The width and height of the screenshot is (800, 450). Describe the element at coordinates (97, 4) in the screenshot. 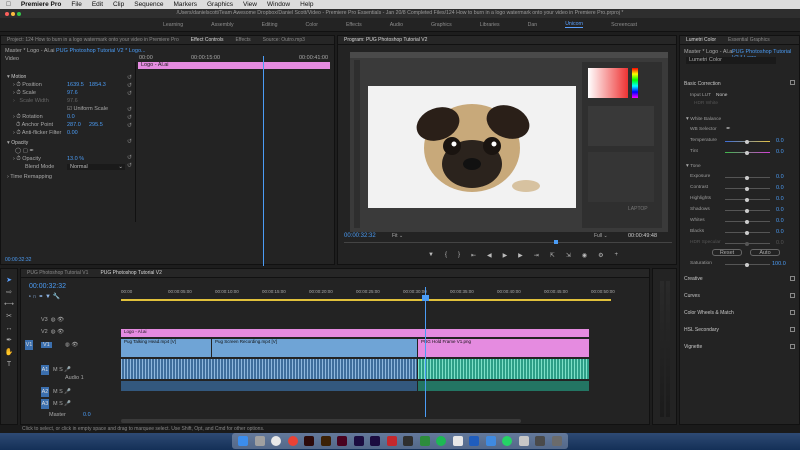

I see `menu-edit: Edit` at that location.